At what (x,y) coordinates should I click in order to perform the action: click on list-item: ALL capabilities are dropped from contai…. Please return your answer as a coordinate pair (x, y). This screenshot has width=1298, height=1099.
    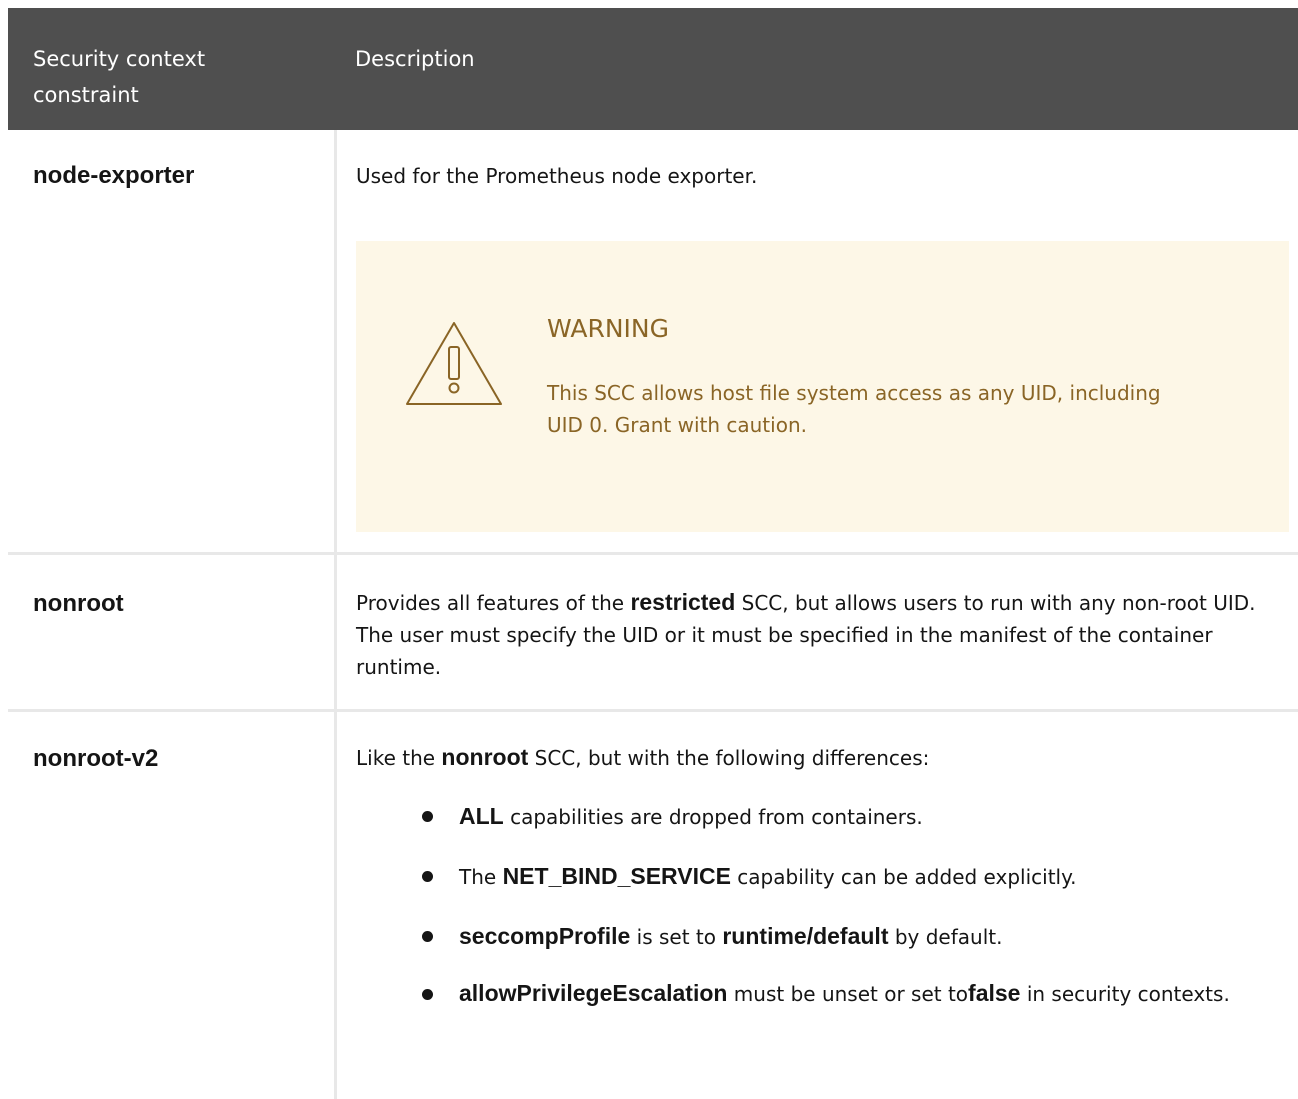
    Looking at the image, I should click on (821, 817).